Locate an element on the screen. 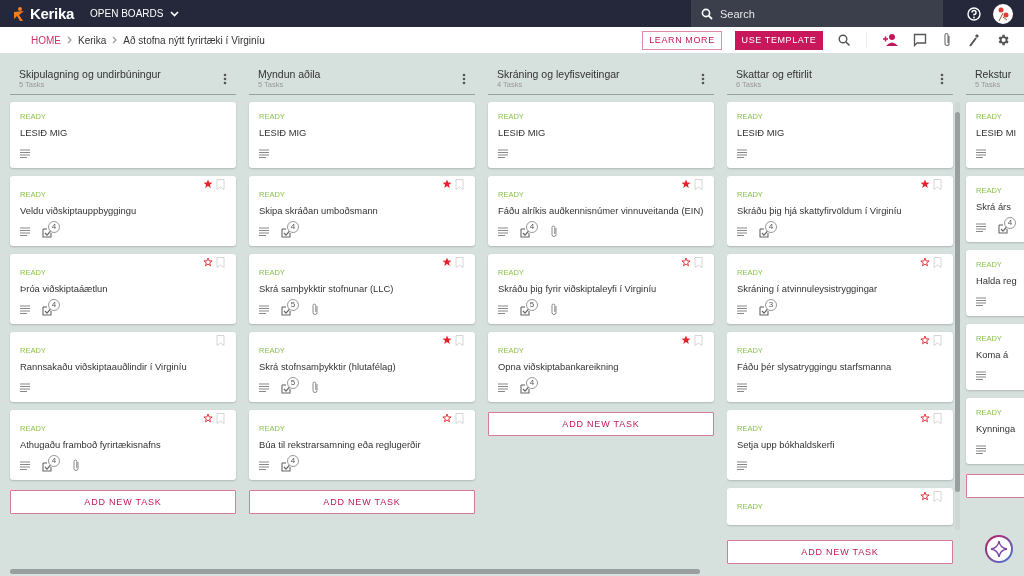  task-title: Skrá stofnsamþykktir (hlutafélag) is located at coordinates (328, 366).